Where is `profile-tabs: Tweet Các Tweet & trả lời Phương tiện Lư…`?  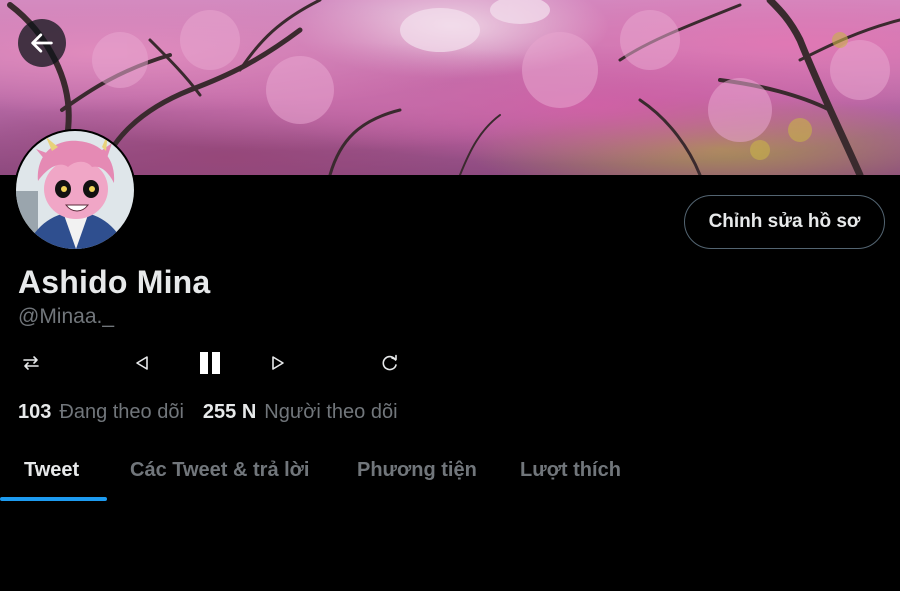 profile-tabs: Tweet Các Tweet & trả lời Phương tiện Lư… is located at coordinates (450, 471).